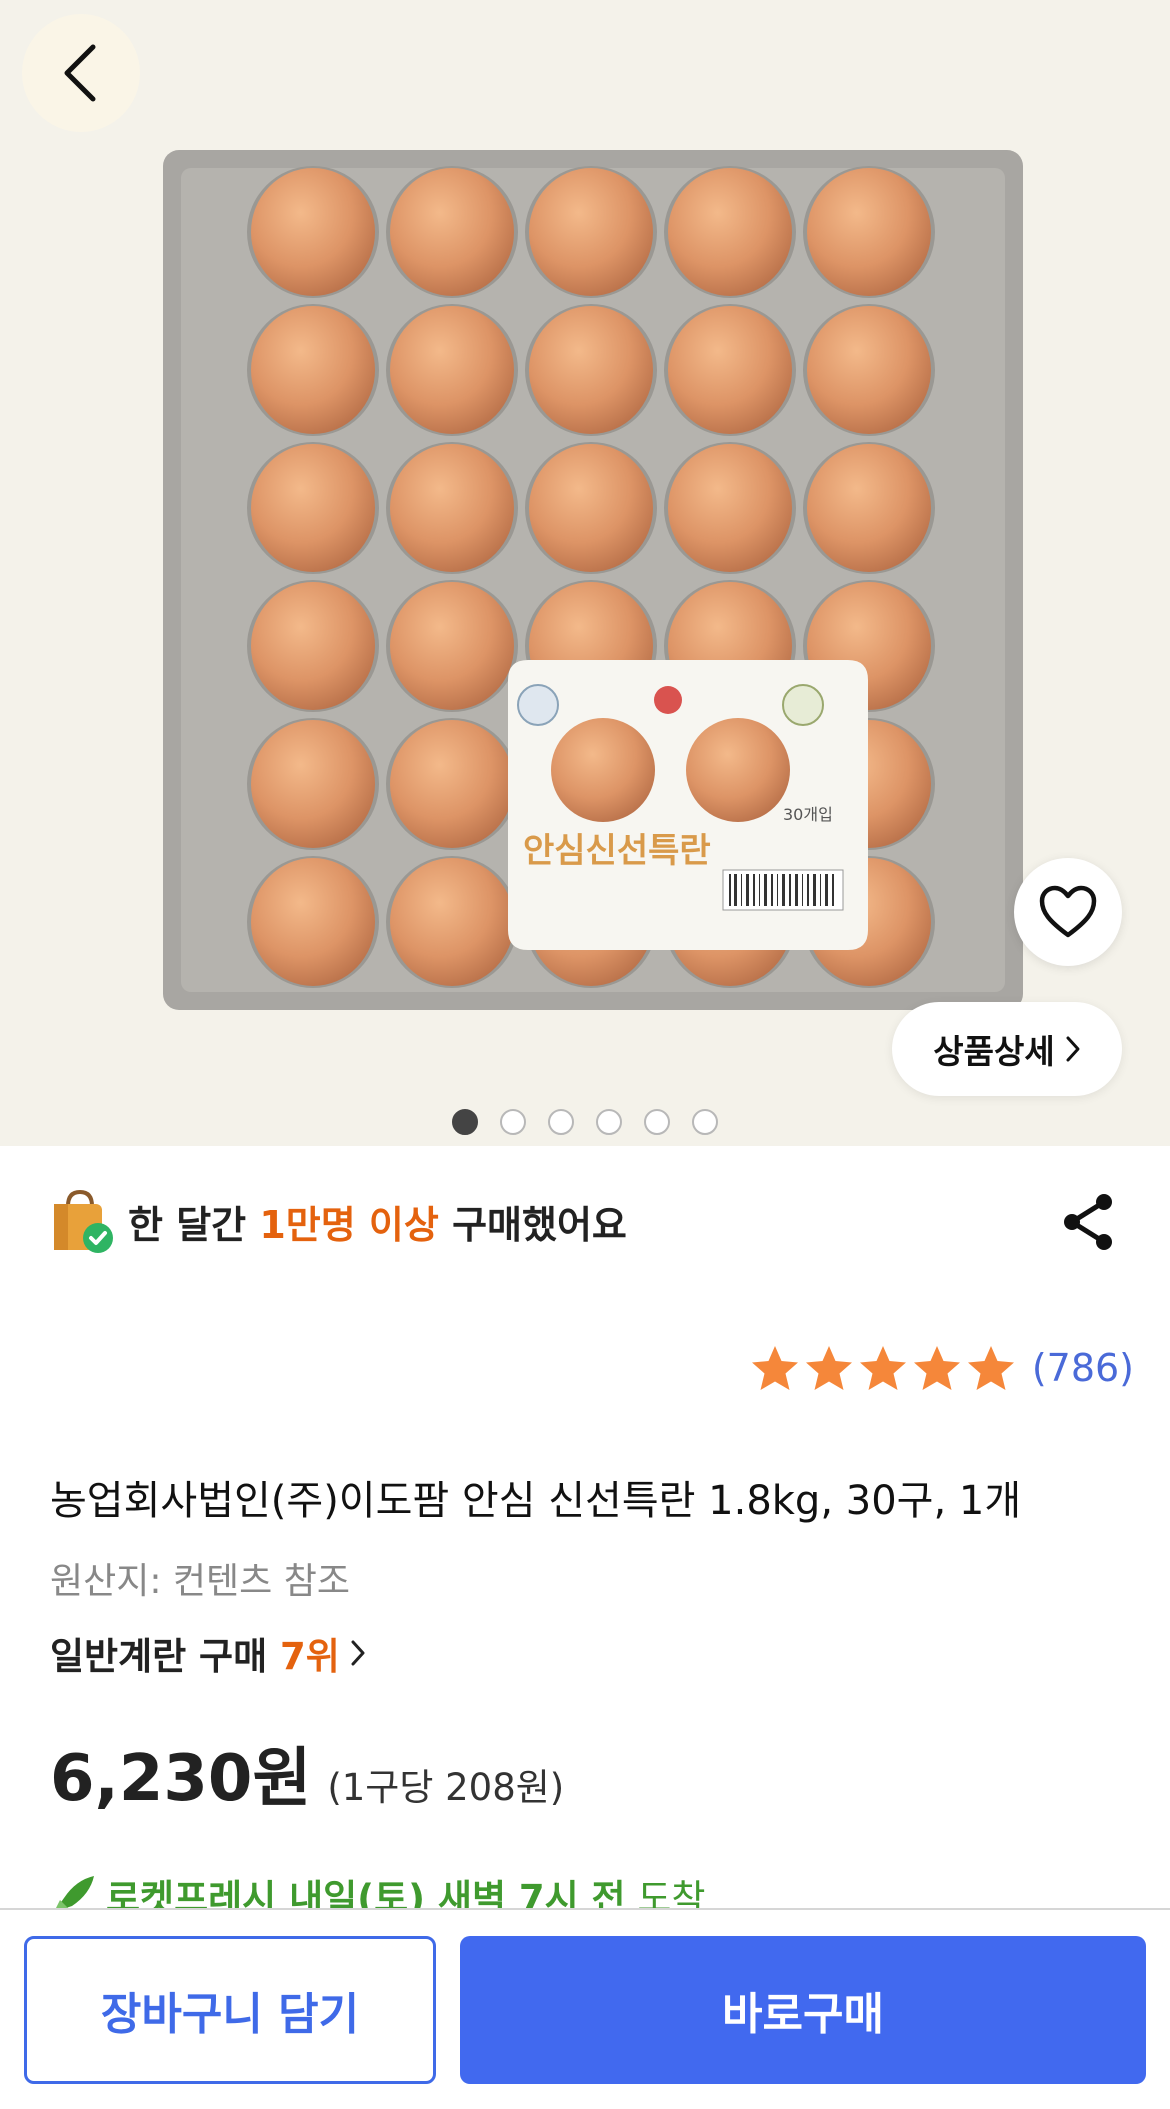 The width and height of the screenshot is (1170, 2109). I want to click on purchase-count-text: 한 달간 1만명 이상 구매했어요, so click(377, 1224).